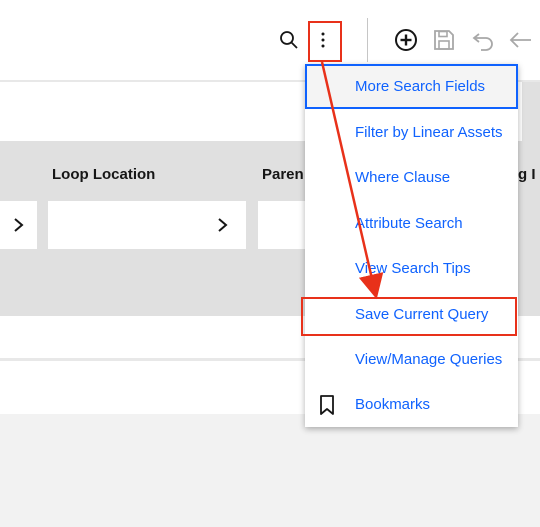 The width and height of the screenshot is (540, 527). I want to click on save-icon, so click(444, 40).